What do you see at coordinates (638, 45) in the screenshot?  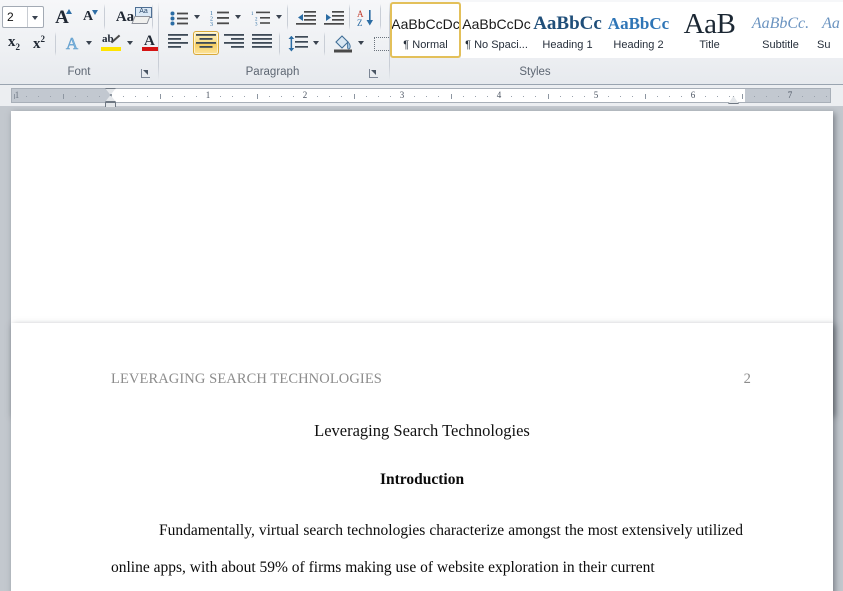 I see `style-label: Heading 2` at bounding box center [638, 45].